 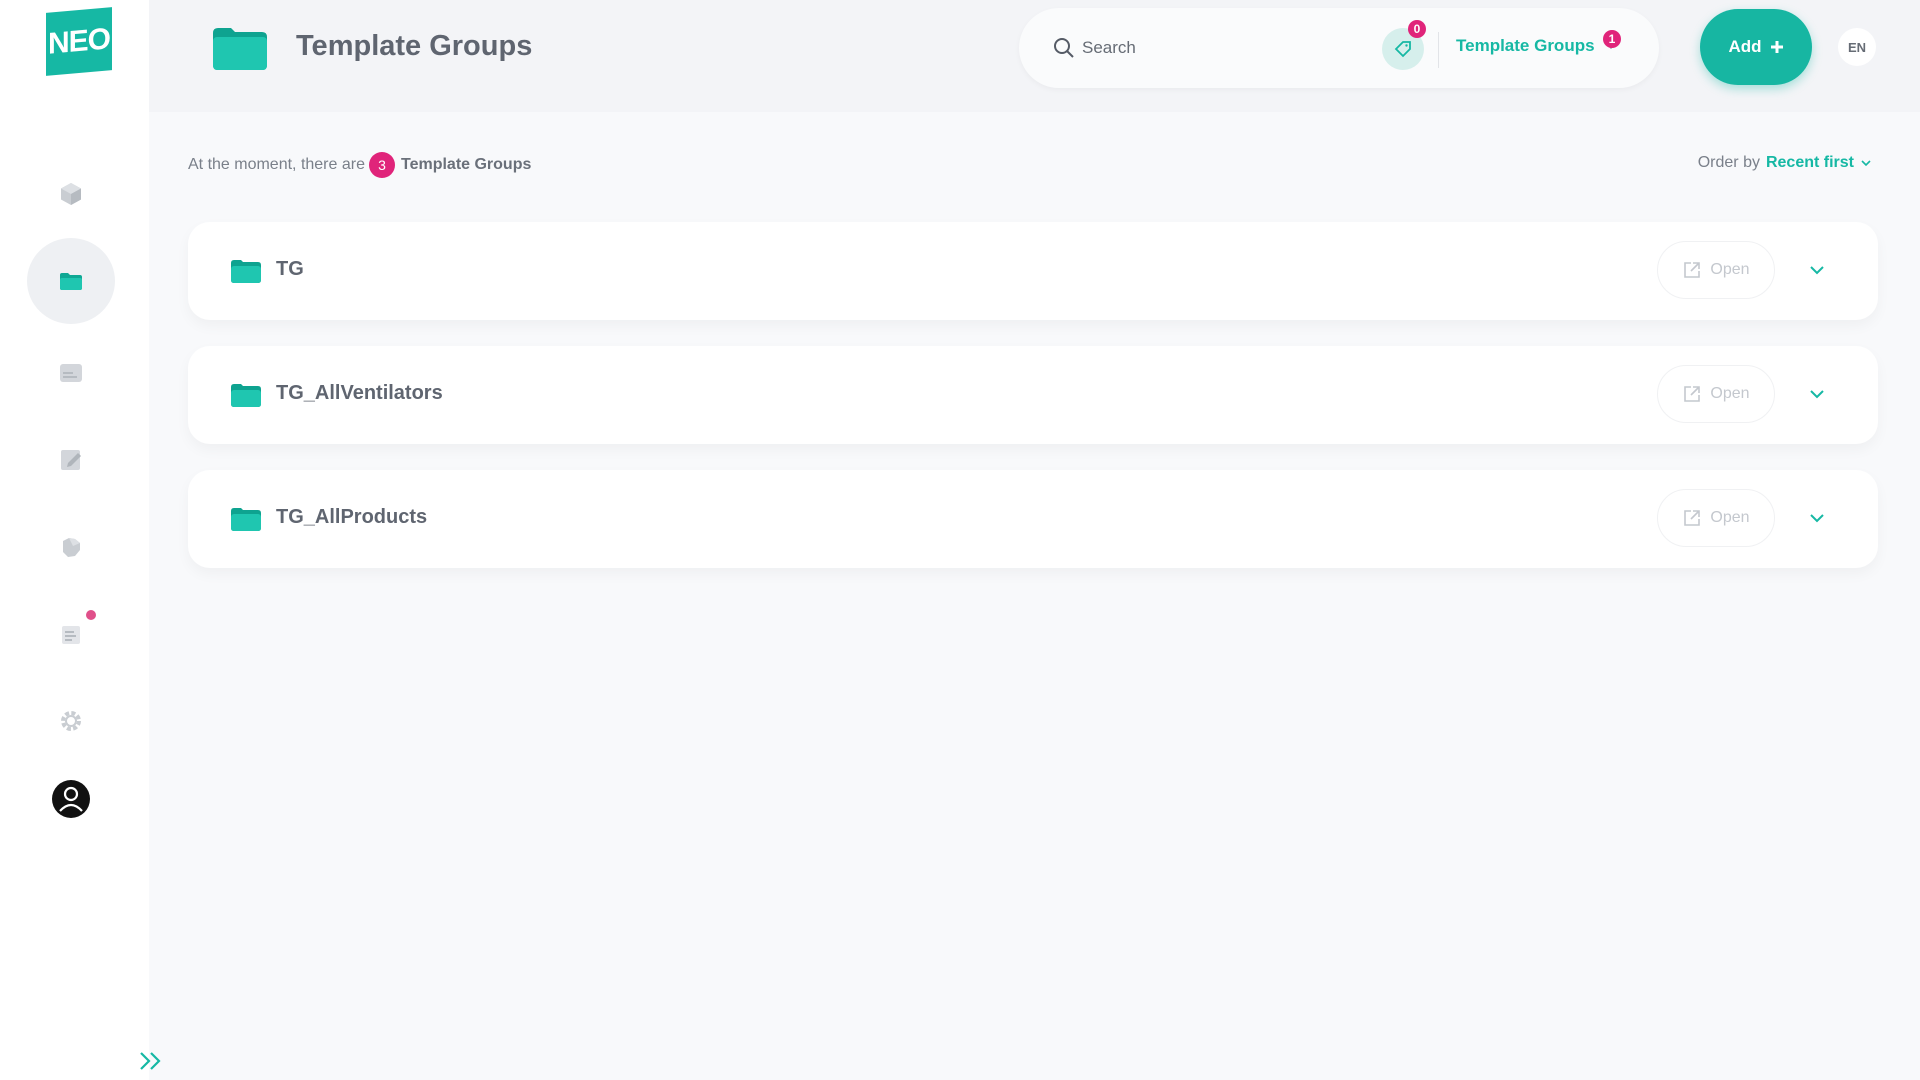 I want to click on scope-label: Template Groups, so click(x=1525, y=45).